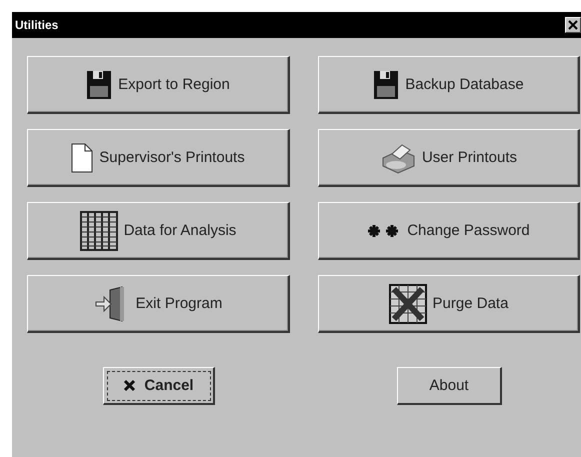 This screenshot has width=581, height=457. I want to click on document-icon, so click(82, 157).